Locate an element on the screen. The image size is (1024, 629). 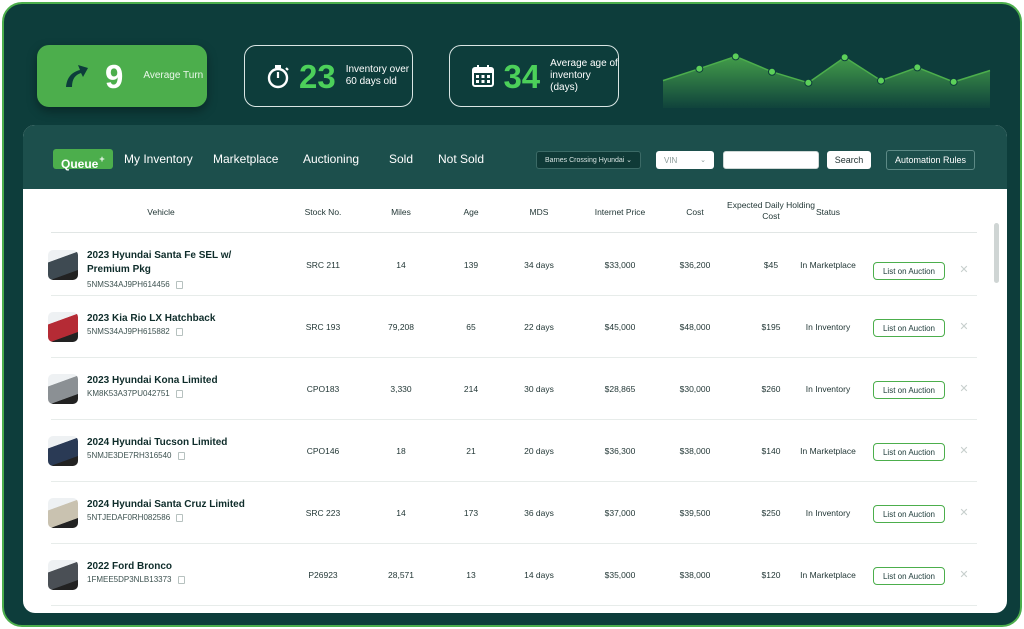
tab-not-sold: Not Sold is located at coordinates (461, 159).